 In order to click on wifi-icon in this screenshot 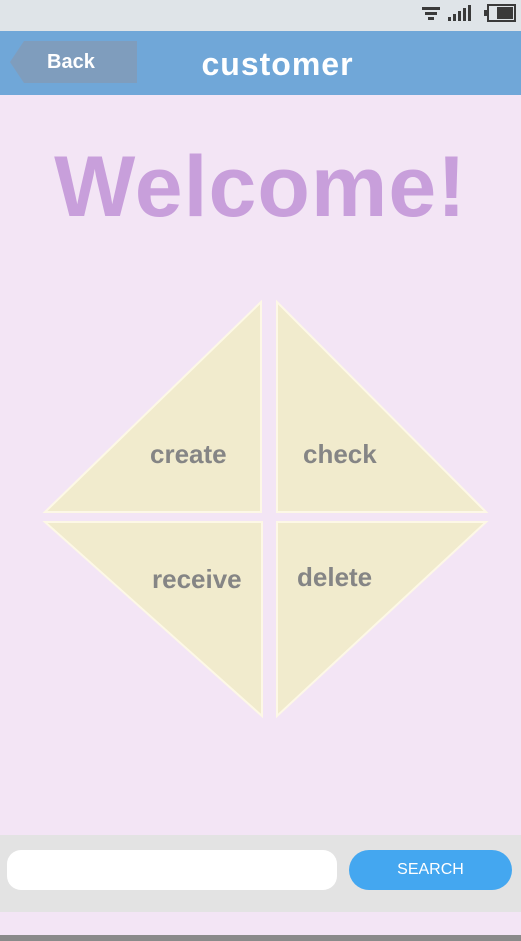, I will do `click(431, 13)`.